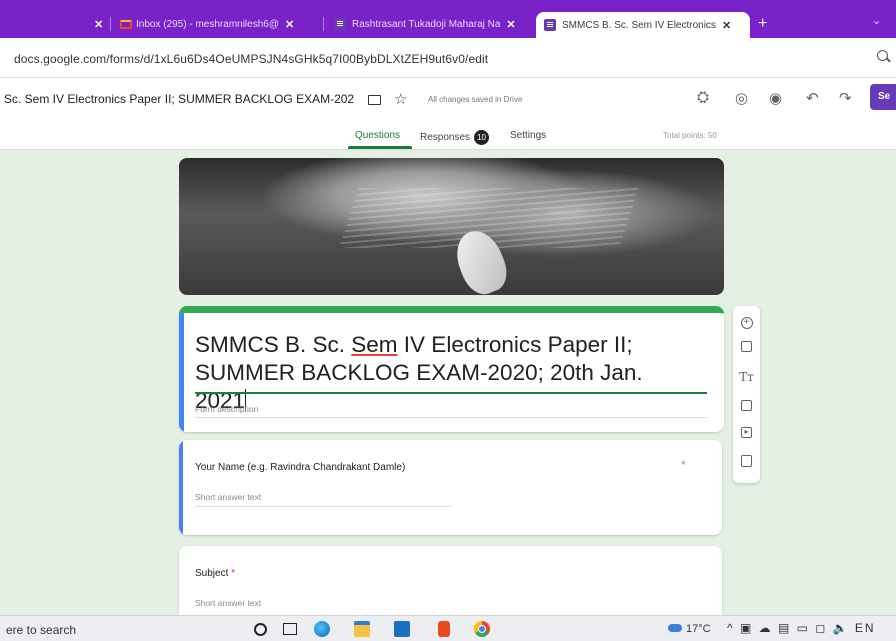  I want to click on redo-icon: ↷, so click(845, 98).